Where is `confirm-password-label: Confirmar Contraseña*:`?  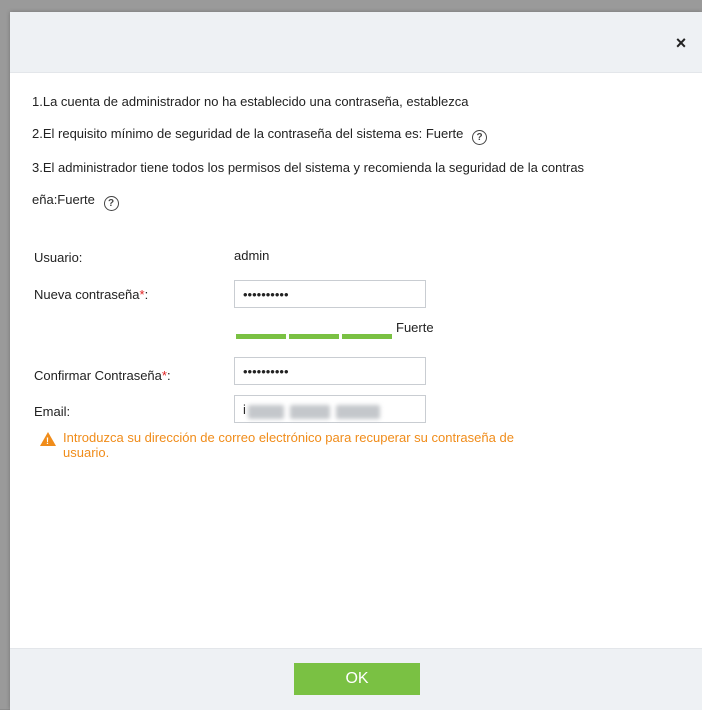 confirm-password-label: Confirmar Contraseña*: is located at coordinates (102, 375).